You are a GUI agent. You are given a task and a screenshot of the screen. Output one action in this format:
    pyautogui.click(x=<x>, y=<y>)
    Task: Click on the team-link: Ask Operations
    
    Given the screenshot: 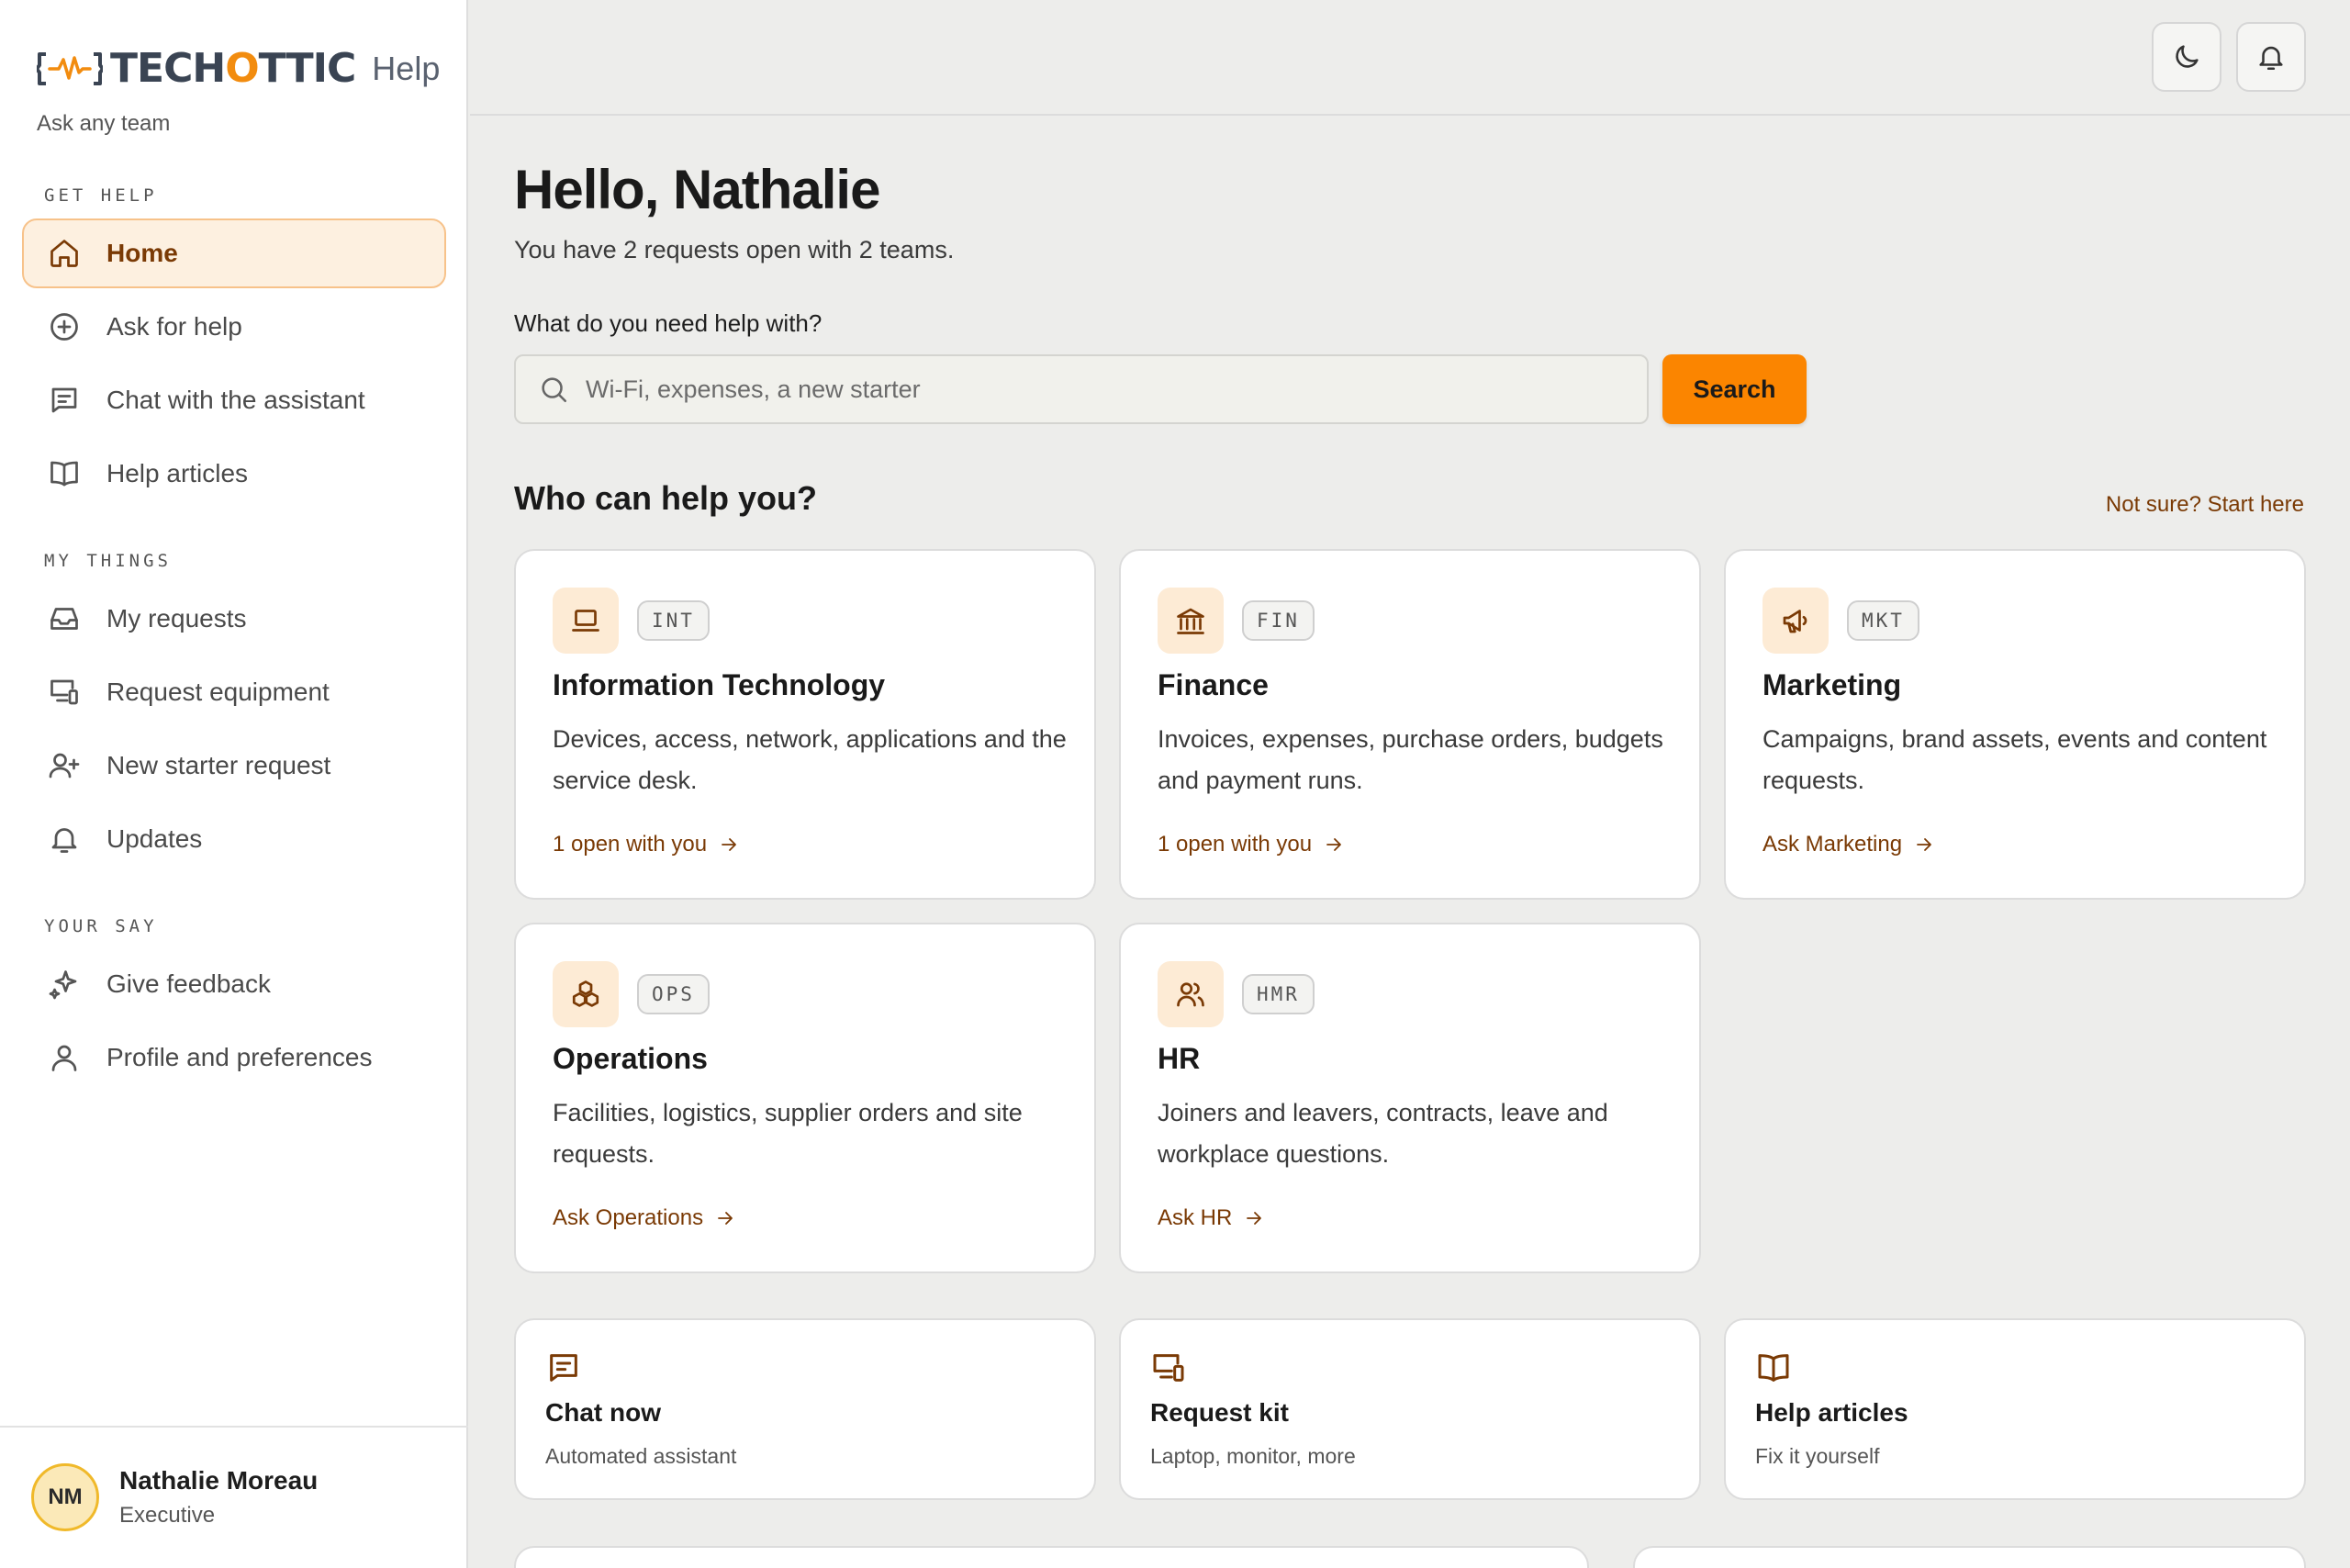 What is the action you would take?
    pyautogui.click(x=644, y=1218)
    